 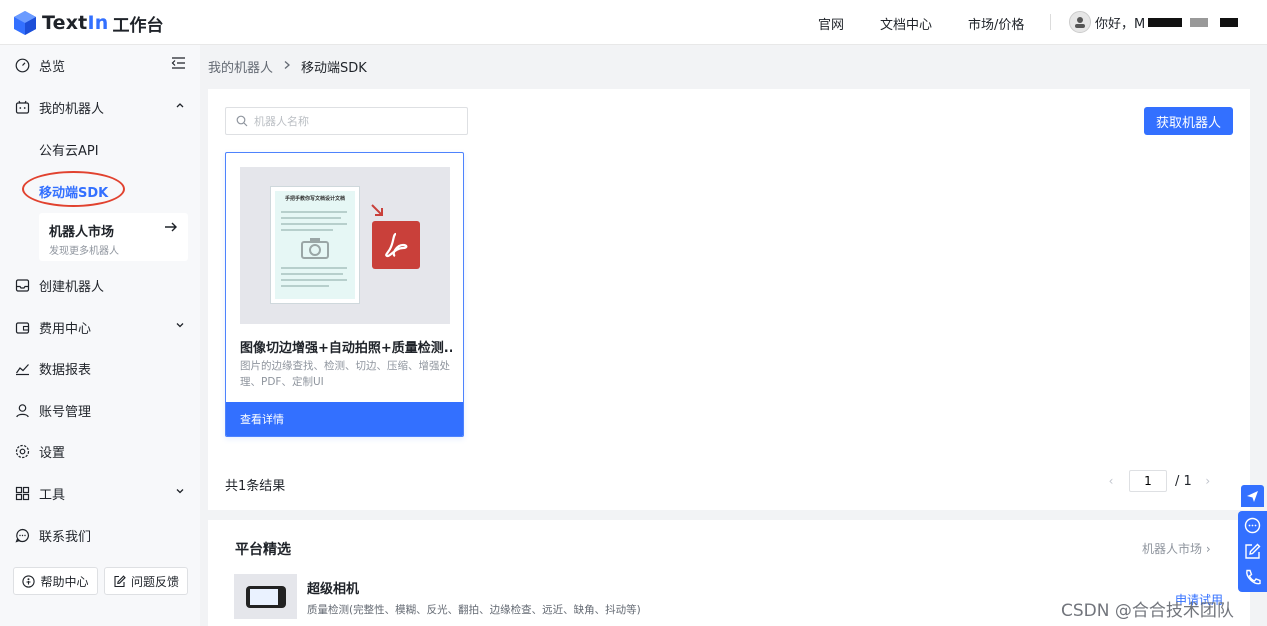 I want to click on page-number-input, so click(x=1148, y=481).